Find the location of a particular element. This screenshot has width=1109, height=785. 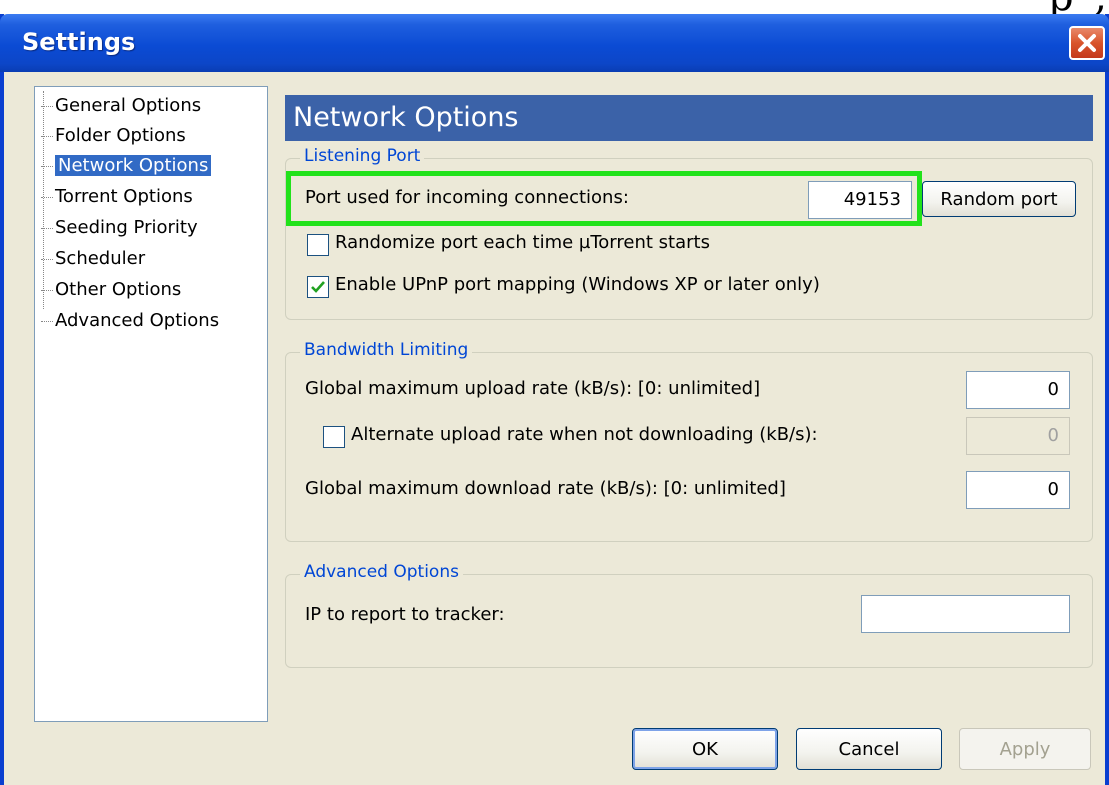

title-bar: Settings is located at coordinates (554, 43).